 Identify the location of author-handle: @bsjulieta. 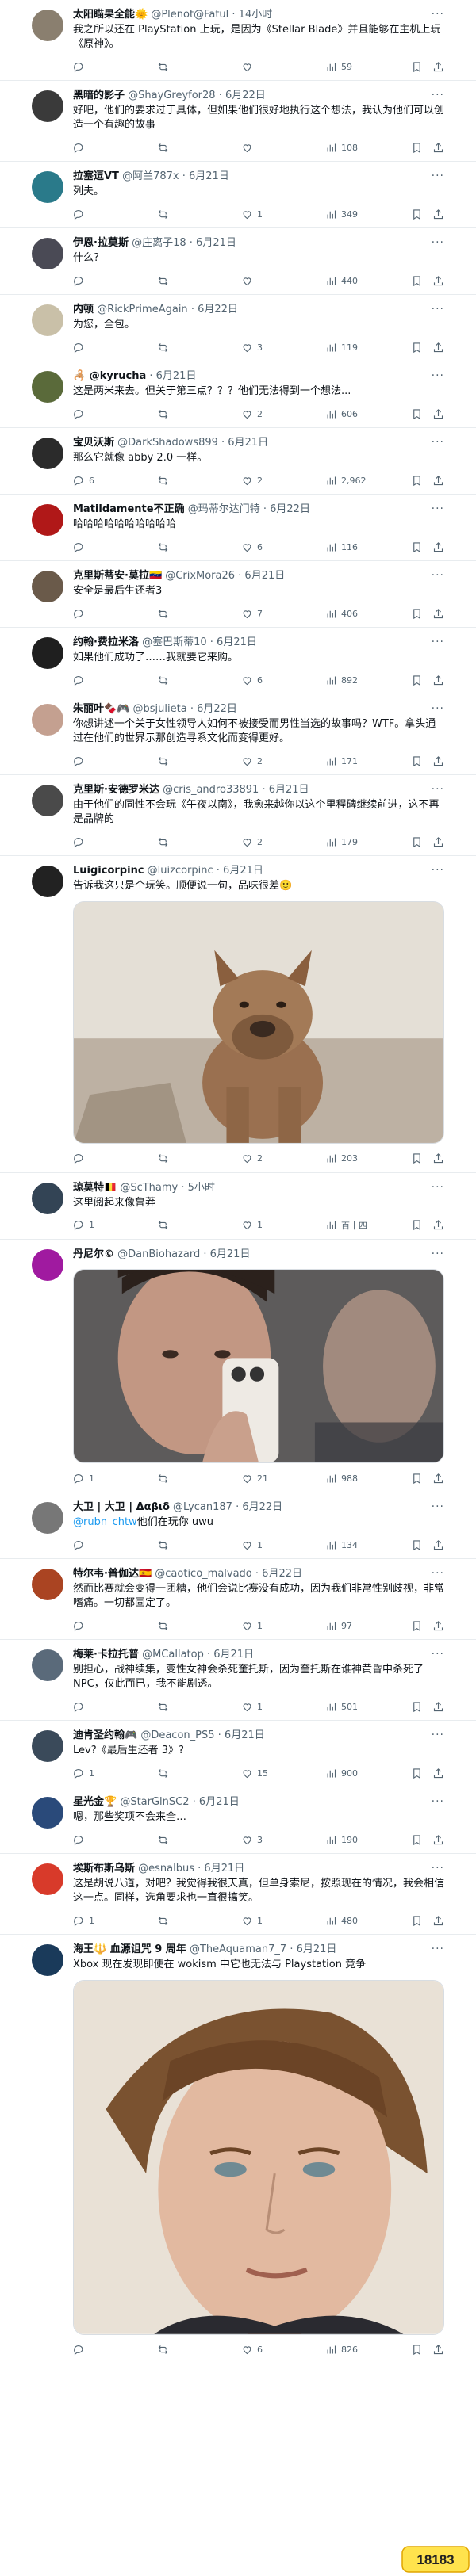
(160, 709).